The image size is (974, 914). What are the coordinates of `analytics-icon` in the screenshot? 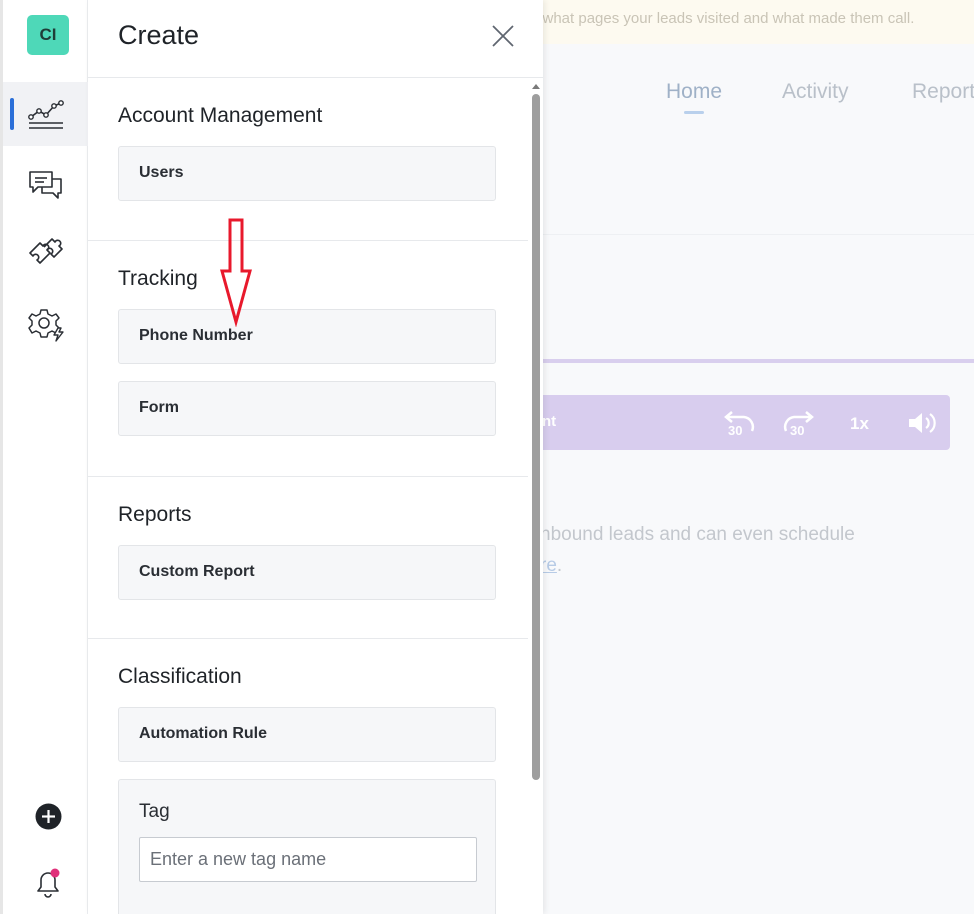 It's located at (45, 114).